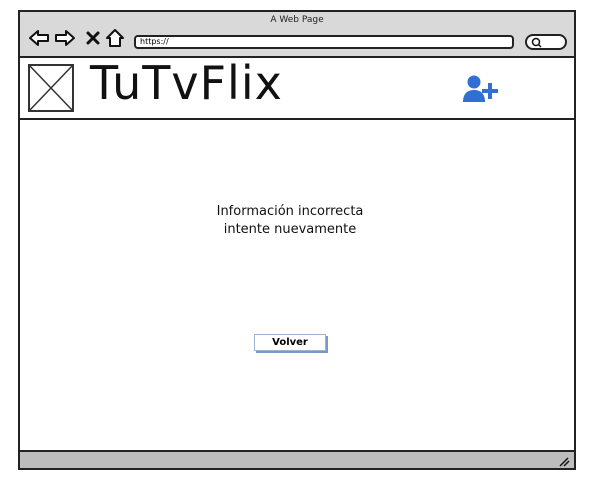 This screenshot has width=600, height=488. I want to click on window-title: A Web Page, so click(297, 20).